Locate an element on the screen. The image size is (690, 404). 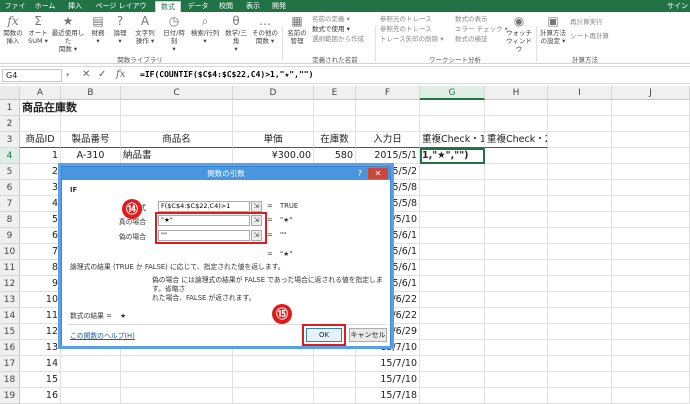
row-header: 5 is located at coordinates (10, 172).